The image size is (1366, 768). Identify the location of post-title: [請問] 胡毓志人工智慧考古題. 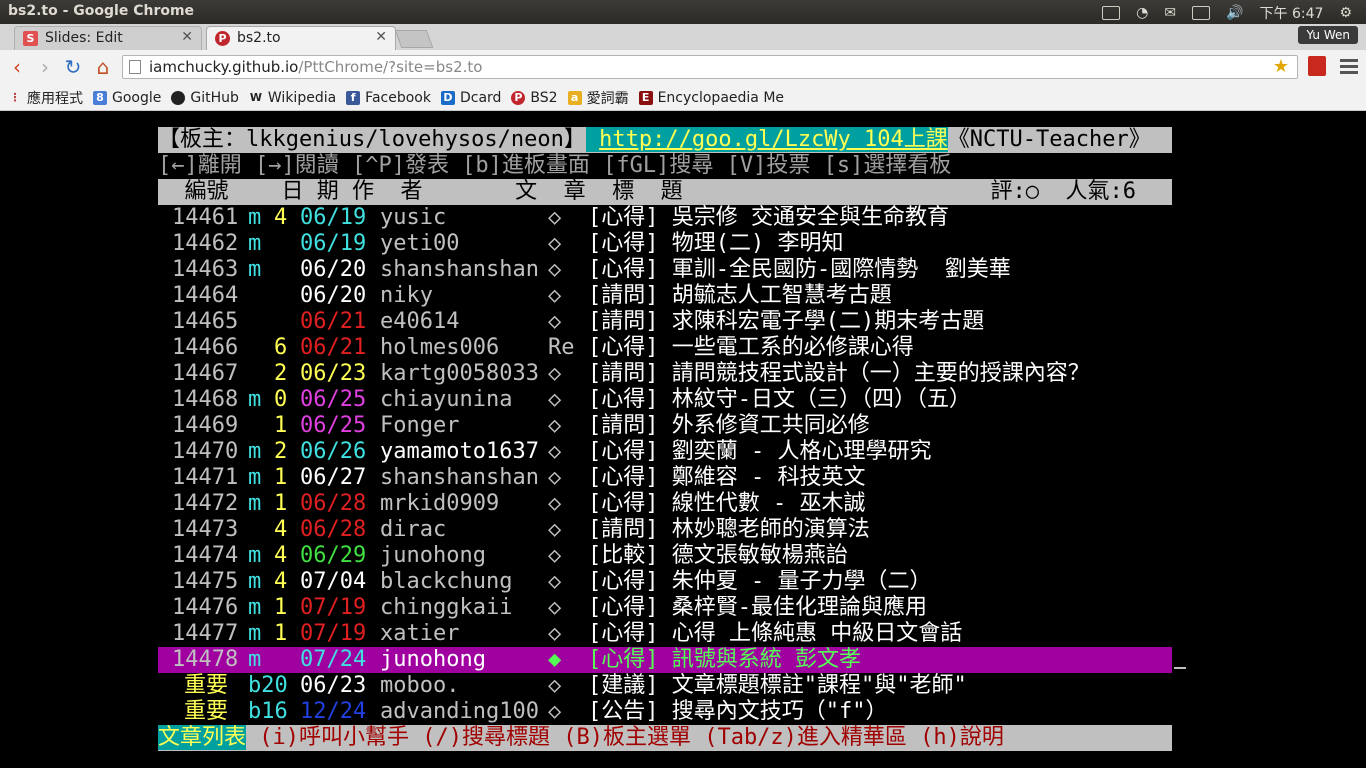
(740, 295).